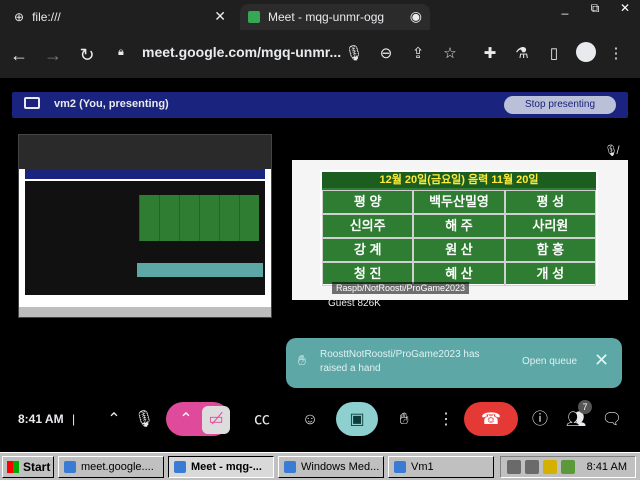 Image resolution: width=640 pixels, height=480 pixels. I want to click on back-icon: ←, so click(19, 55).